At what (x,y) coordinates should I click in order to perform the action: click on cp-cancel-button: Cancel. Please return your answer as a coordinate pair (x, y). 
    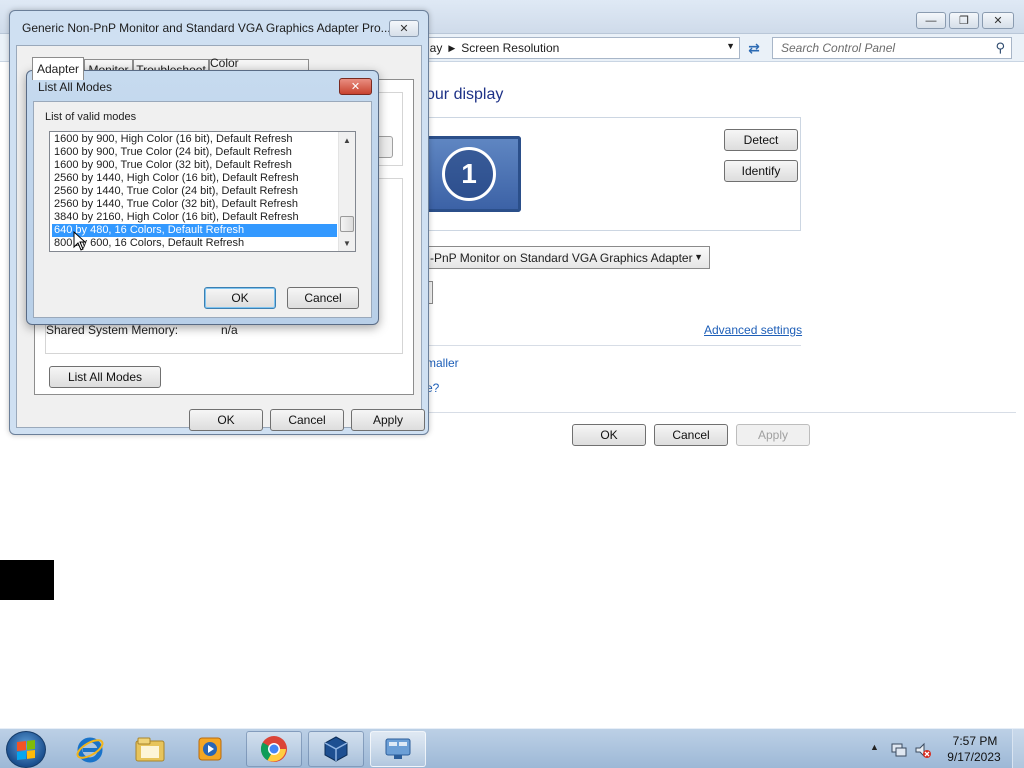
    Looking at the image, I should click on (691, 435).